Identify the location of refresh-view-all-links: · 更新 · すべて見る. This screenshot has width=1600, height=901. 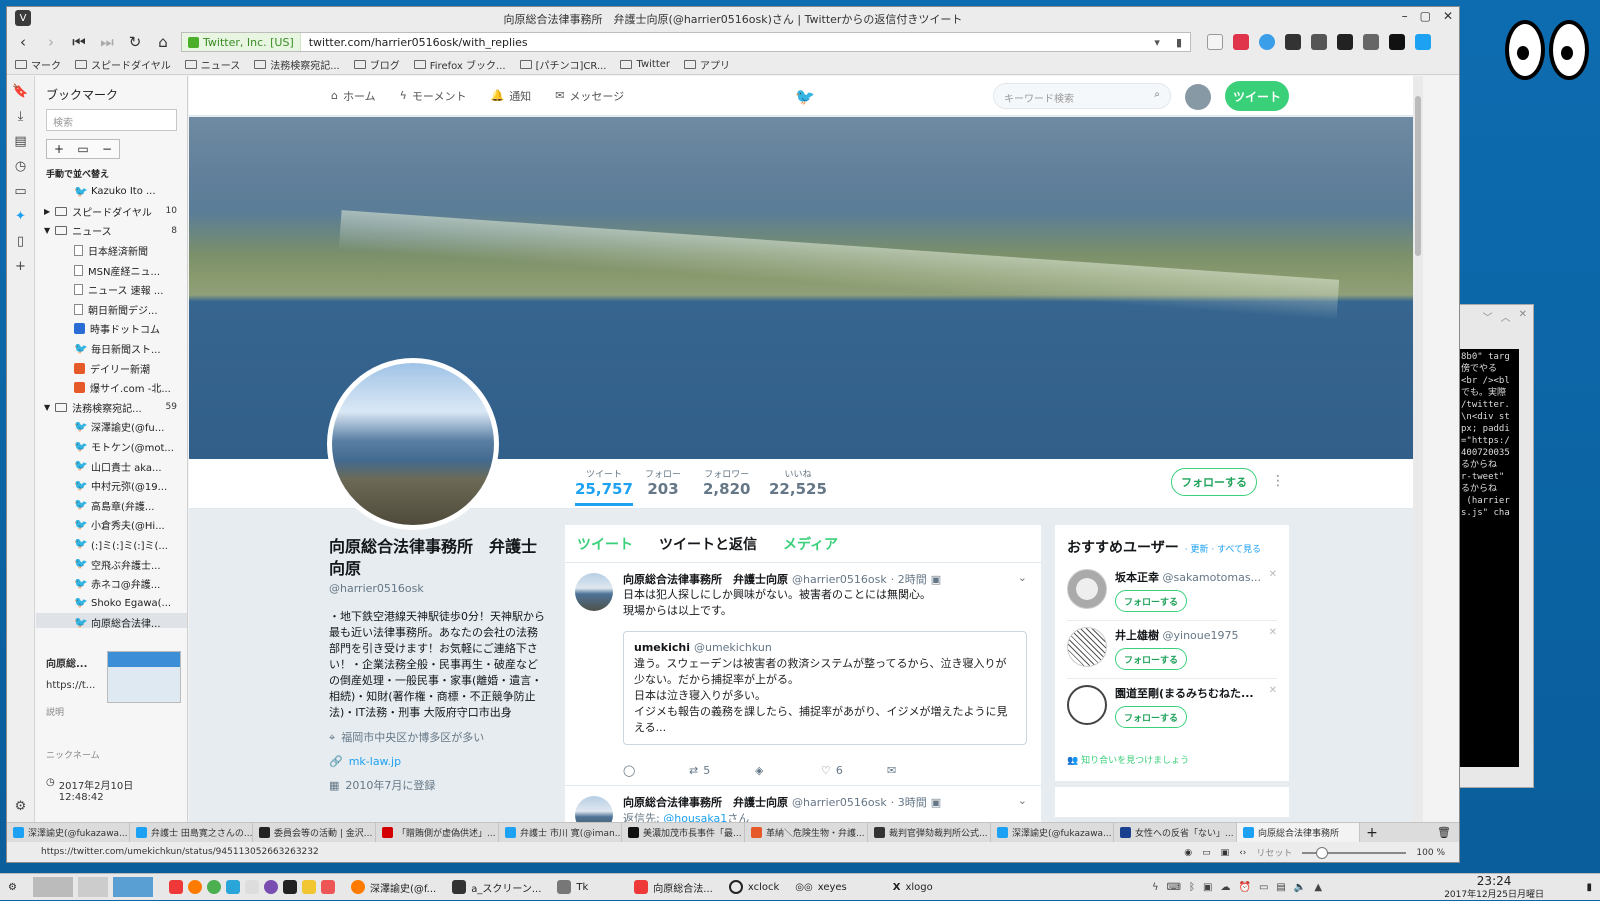
(1223, 548).